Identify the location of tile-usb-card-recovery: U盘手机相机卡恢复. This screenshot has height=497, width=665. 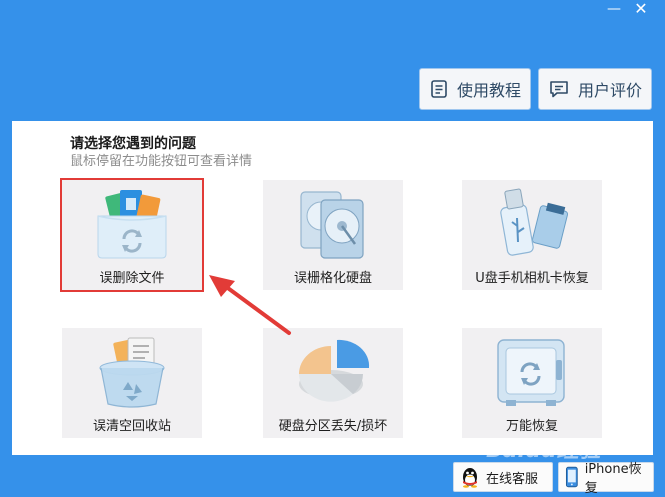
(532, 235).